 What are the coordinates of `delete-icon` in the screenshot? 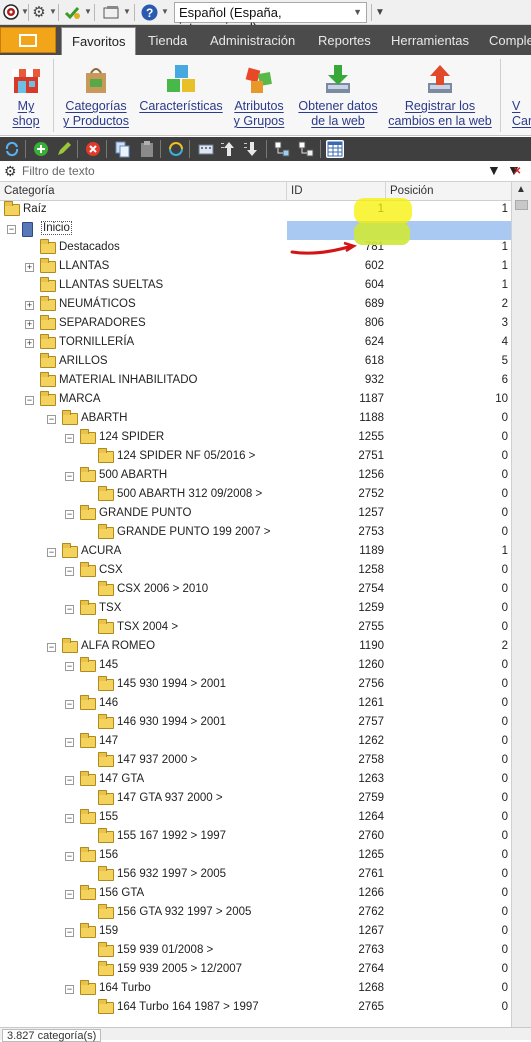 It's located at (93, 149).